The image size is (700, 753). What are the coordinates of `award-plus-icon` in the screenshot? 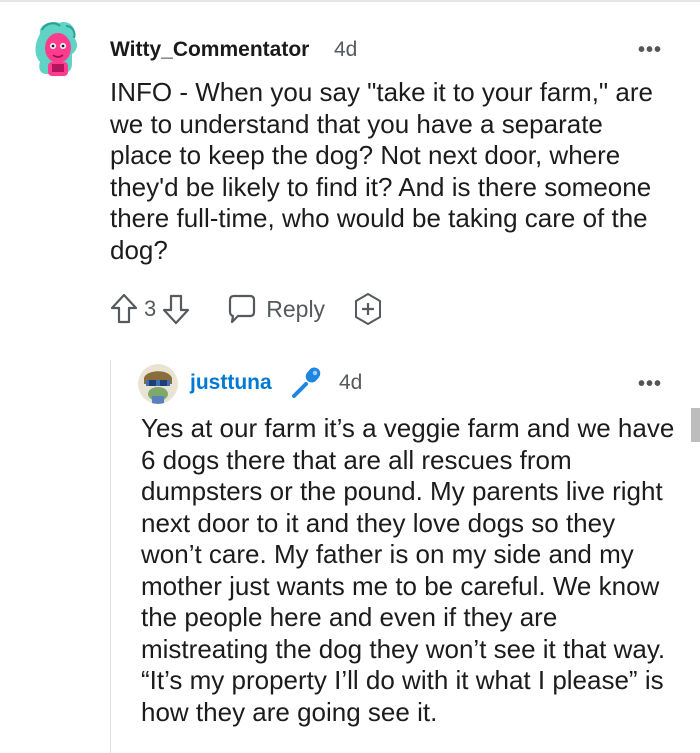 It's located at (368, 309).